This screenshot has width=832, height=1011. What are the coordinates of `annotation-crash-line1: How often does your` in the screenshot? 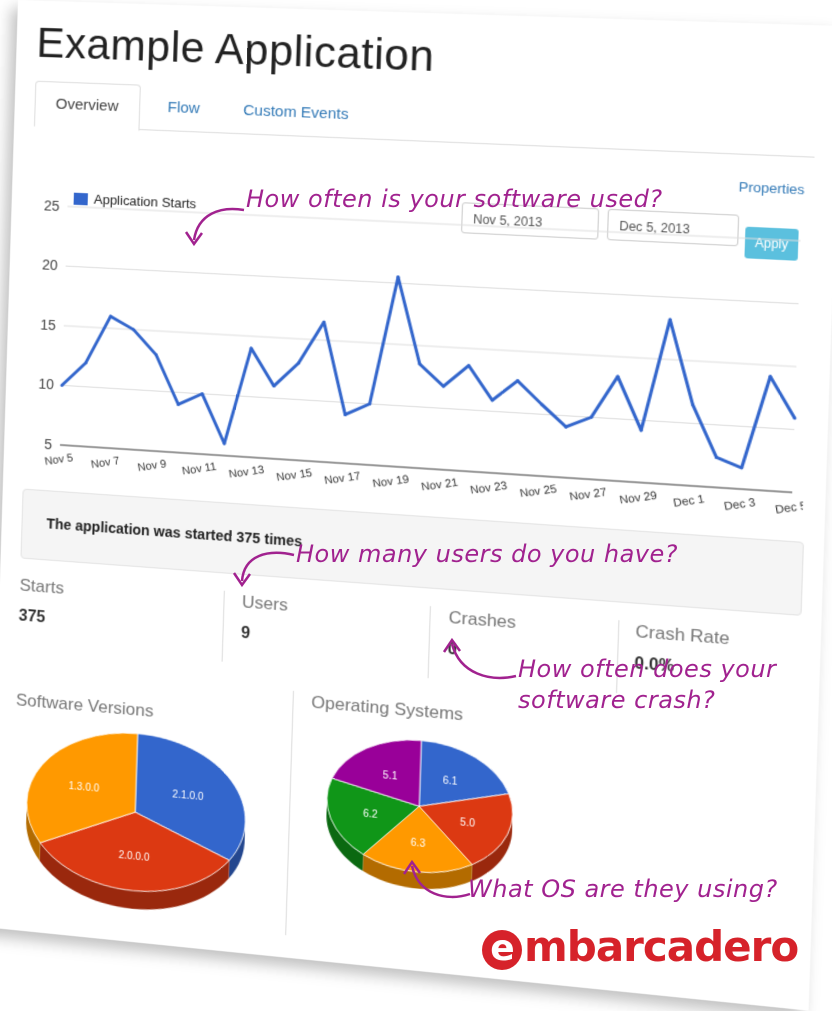 It's located at (647, 669).